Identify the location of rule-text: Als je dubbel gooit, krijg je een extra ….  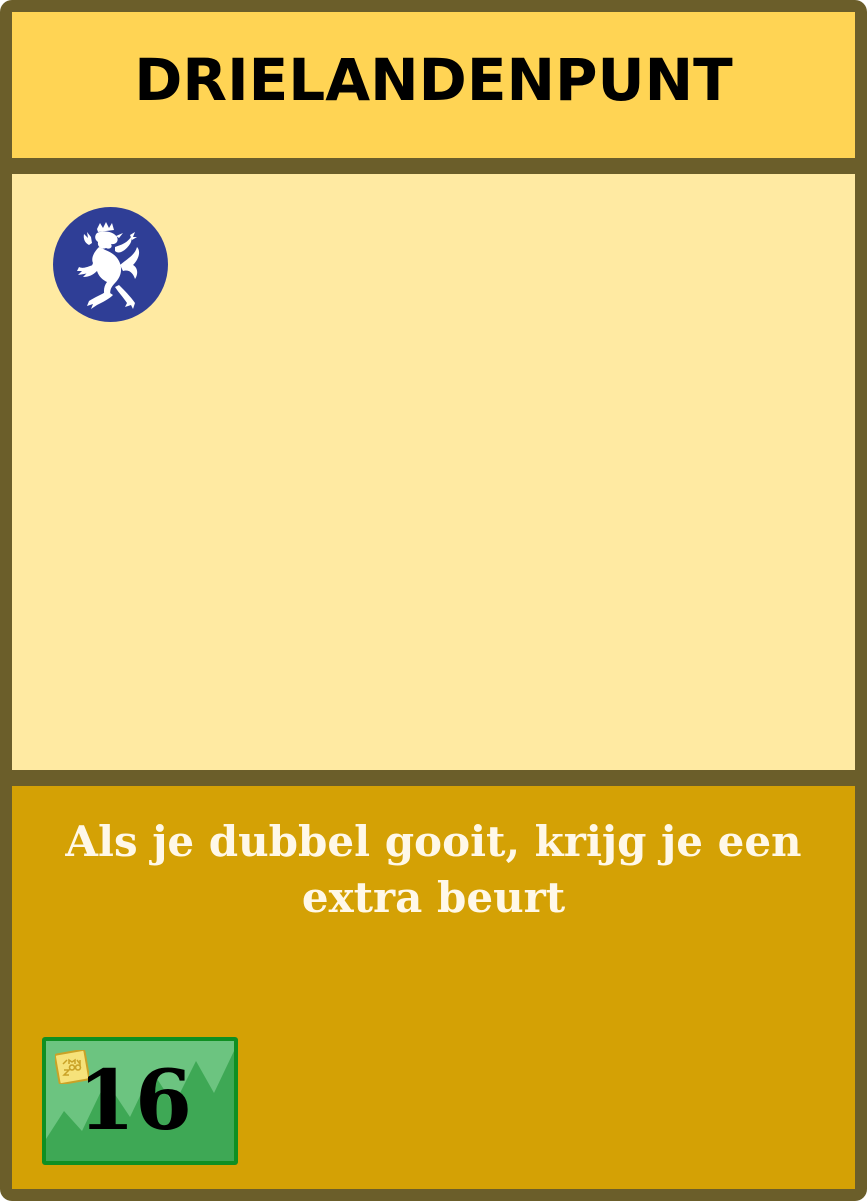
(433, 869).